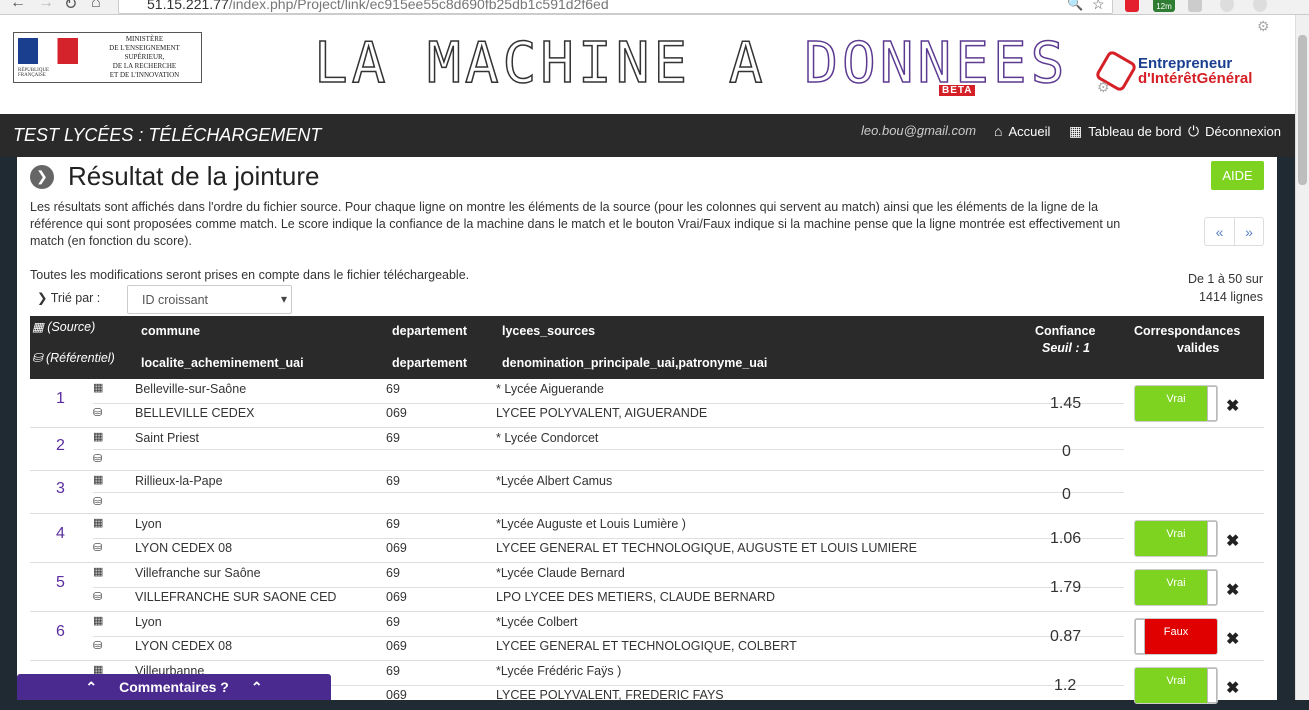  I want to click on source-label-text: (Source), so click(71, 327).